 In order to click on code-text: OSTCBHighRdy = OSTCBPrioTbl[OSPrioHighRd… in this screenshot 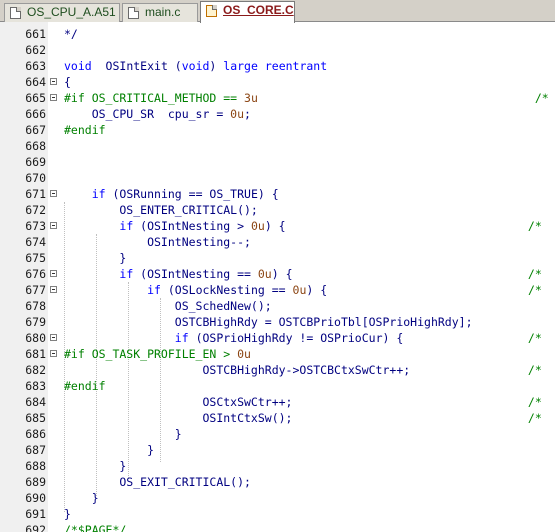, I will do `click(268, 322)`.